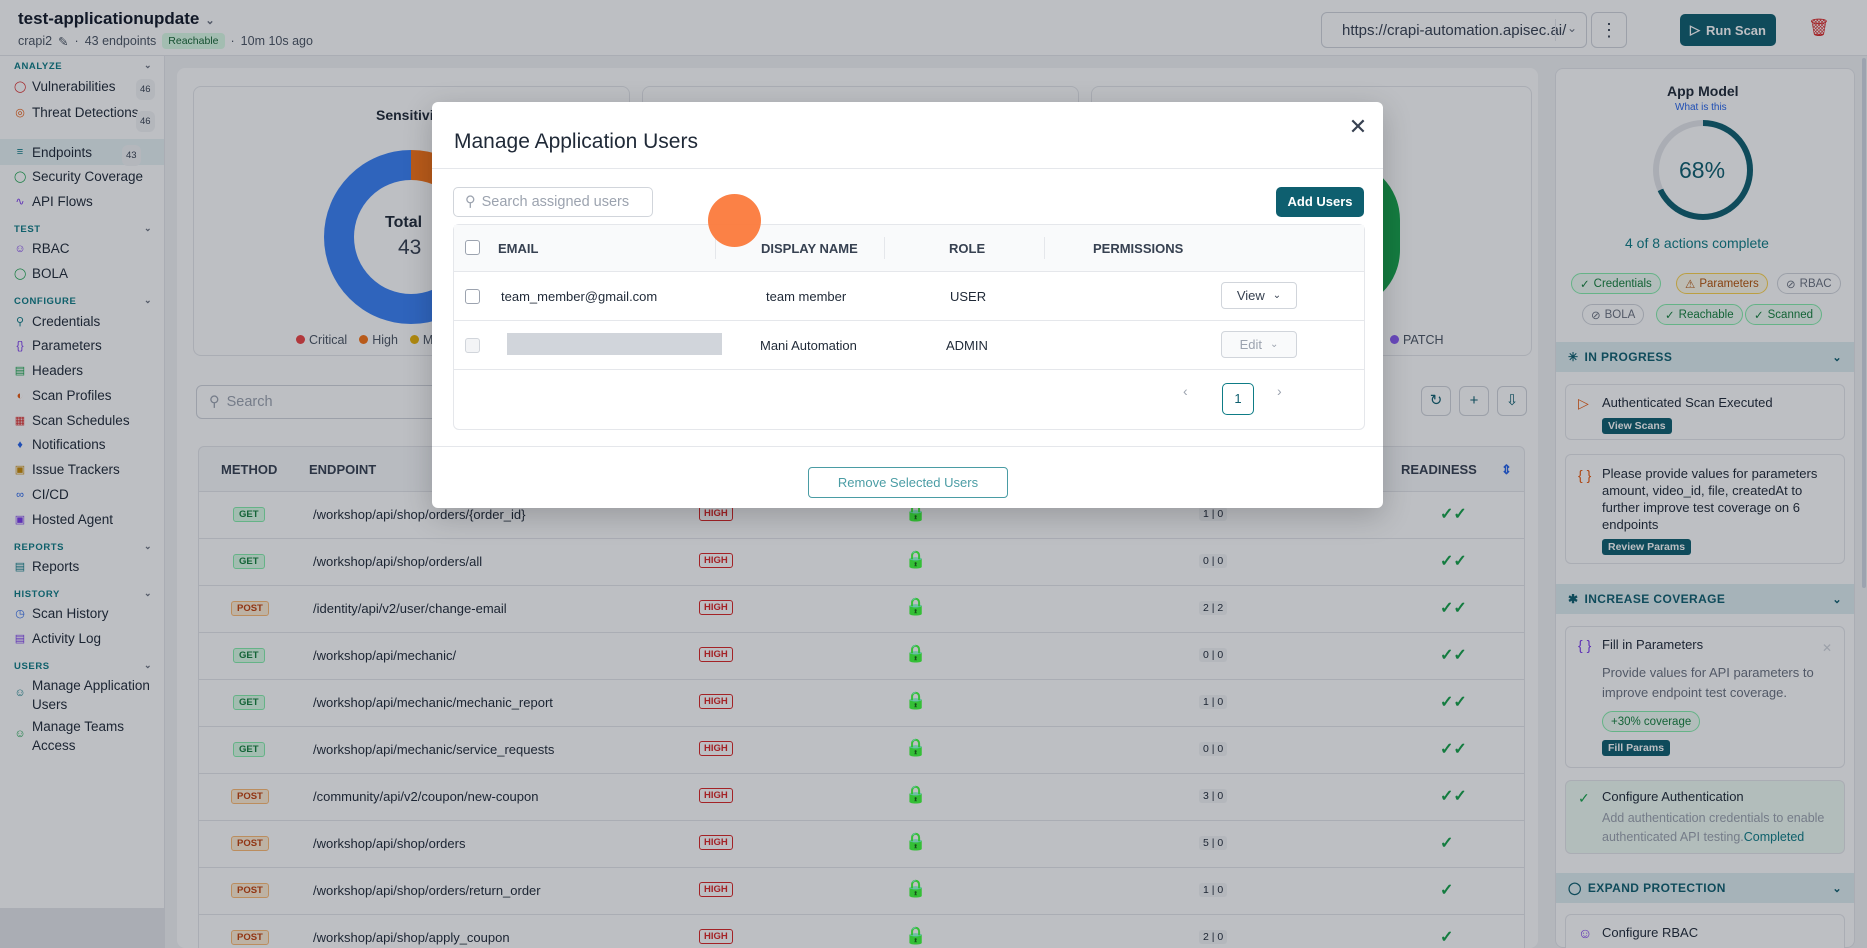 Image resolution: width=1867 pixels, height=948 pixels. Describe the element at coordinates (1279, 391) in the screenshot. I see `next-page-icon: ›` at that location.